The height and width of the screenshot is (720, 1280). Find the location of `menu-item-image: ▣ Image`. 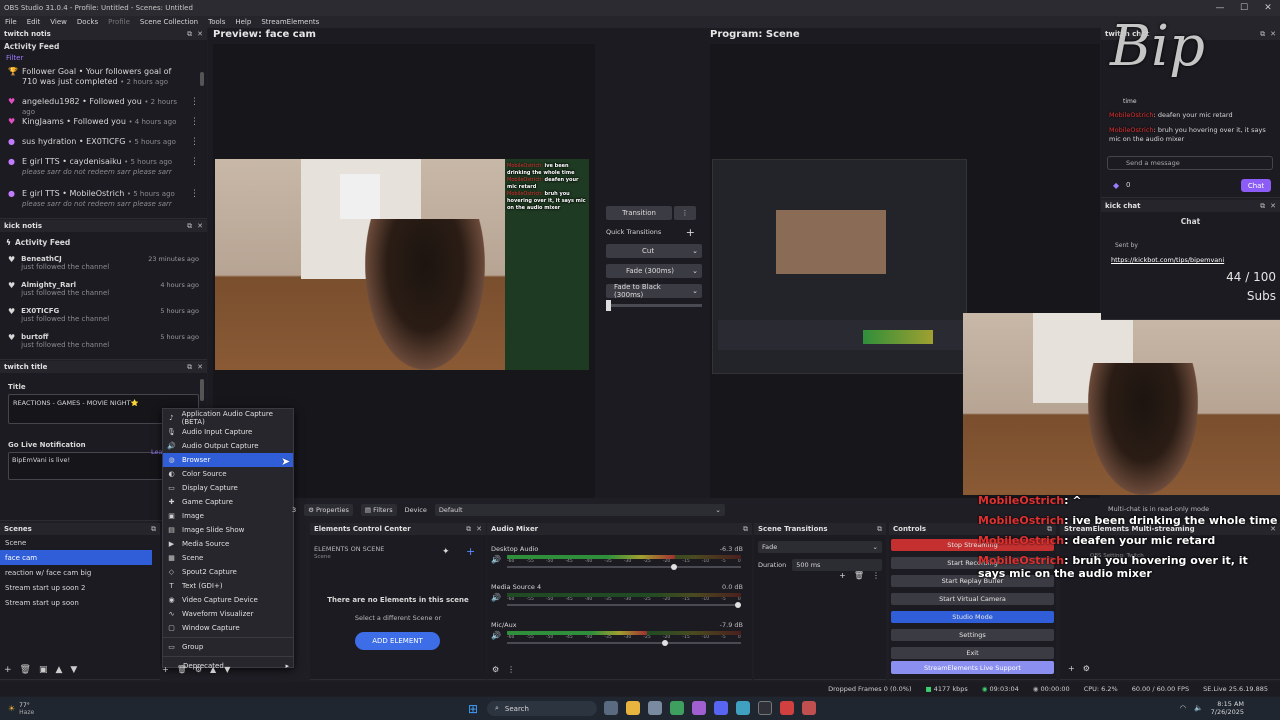

menu-item-image: ▣ Image is located at coordinates (228, 516).